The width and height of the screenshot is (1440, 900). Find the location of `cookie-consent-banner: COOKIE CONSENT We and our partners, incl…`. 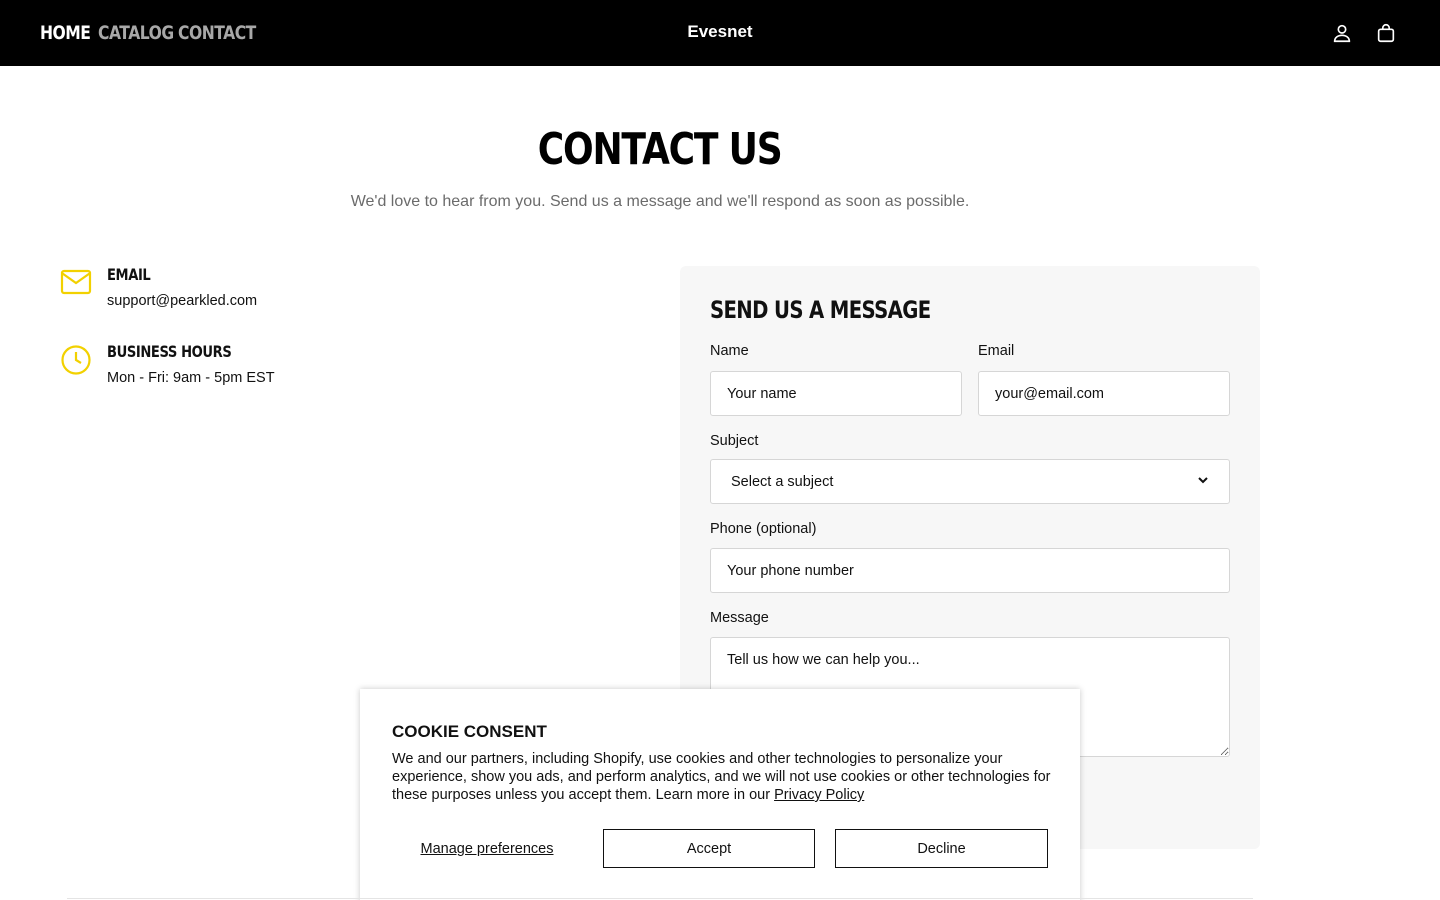

cookie-consent-banner: COOKIE CONSENT We and our partners, incl… is located at coordinates (720, 794).